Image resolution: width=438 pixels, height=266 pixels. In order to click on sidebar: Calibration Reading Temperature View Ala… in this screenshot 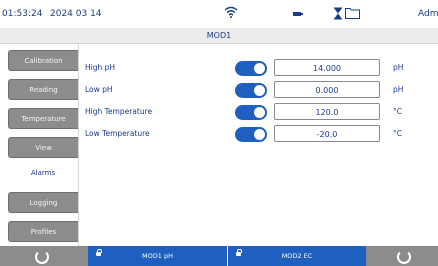, I will do `click(39, 145)`.